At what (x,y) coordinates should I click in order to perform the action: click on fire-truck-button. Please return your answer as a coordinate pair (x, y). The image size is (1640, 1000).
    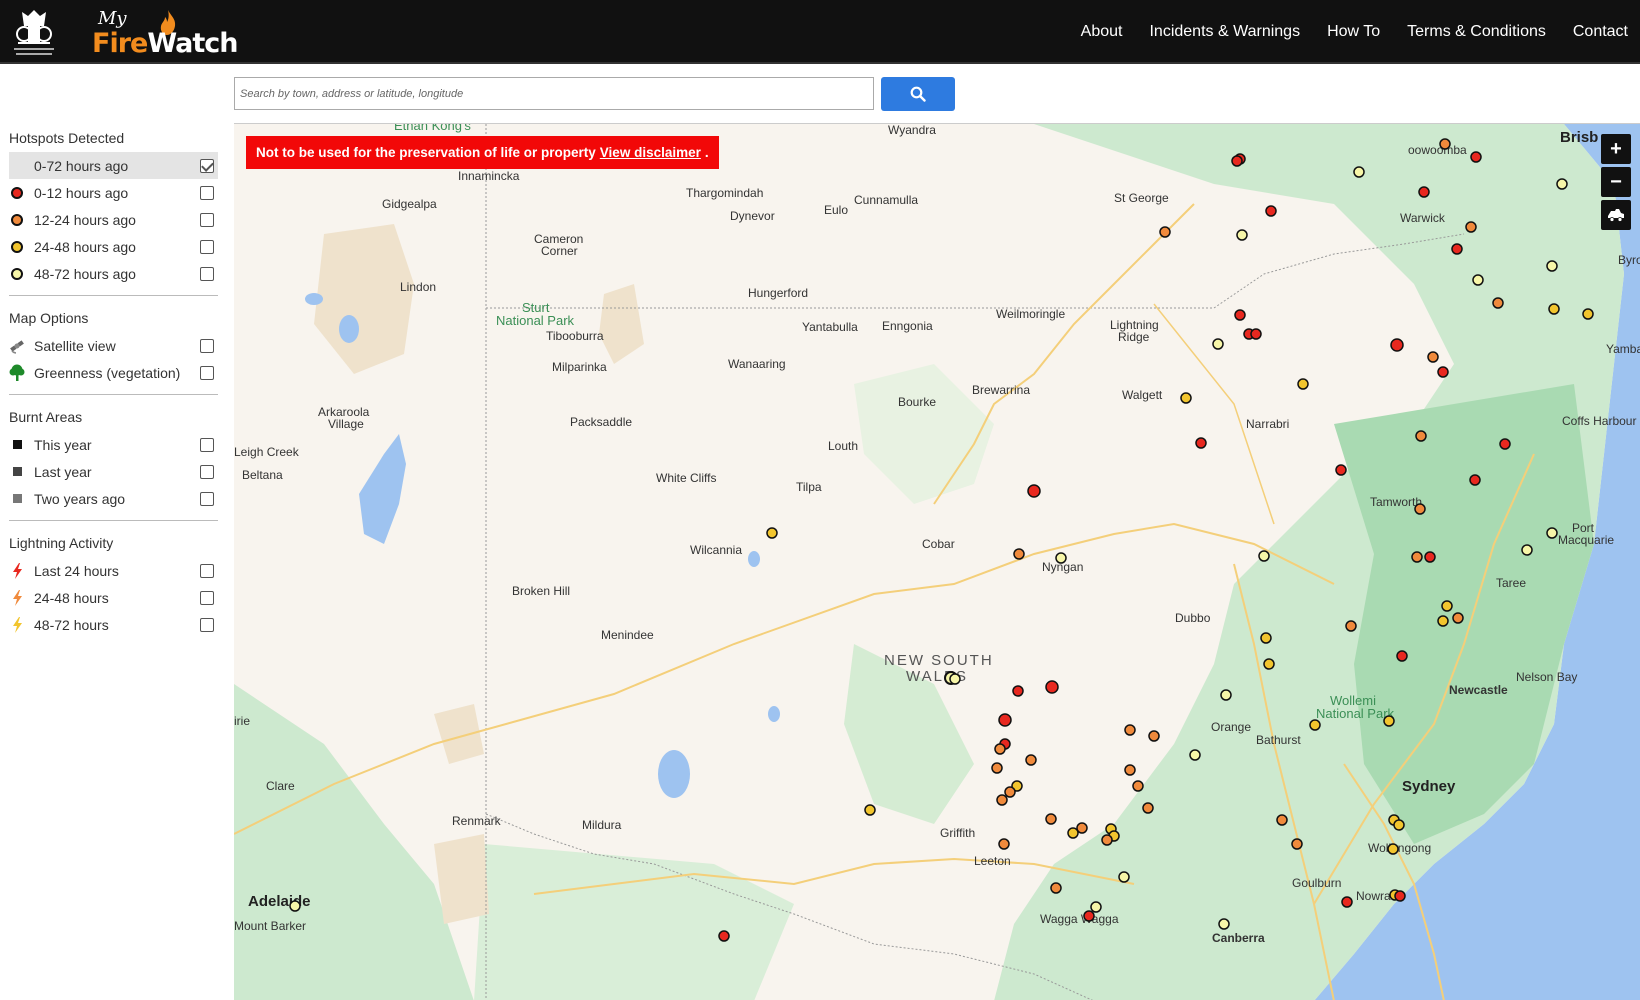
    Looking at the image, I should click on (1616, 215).